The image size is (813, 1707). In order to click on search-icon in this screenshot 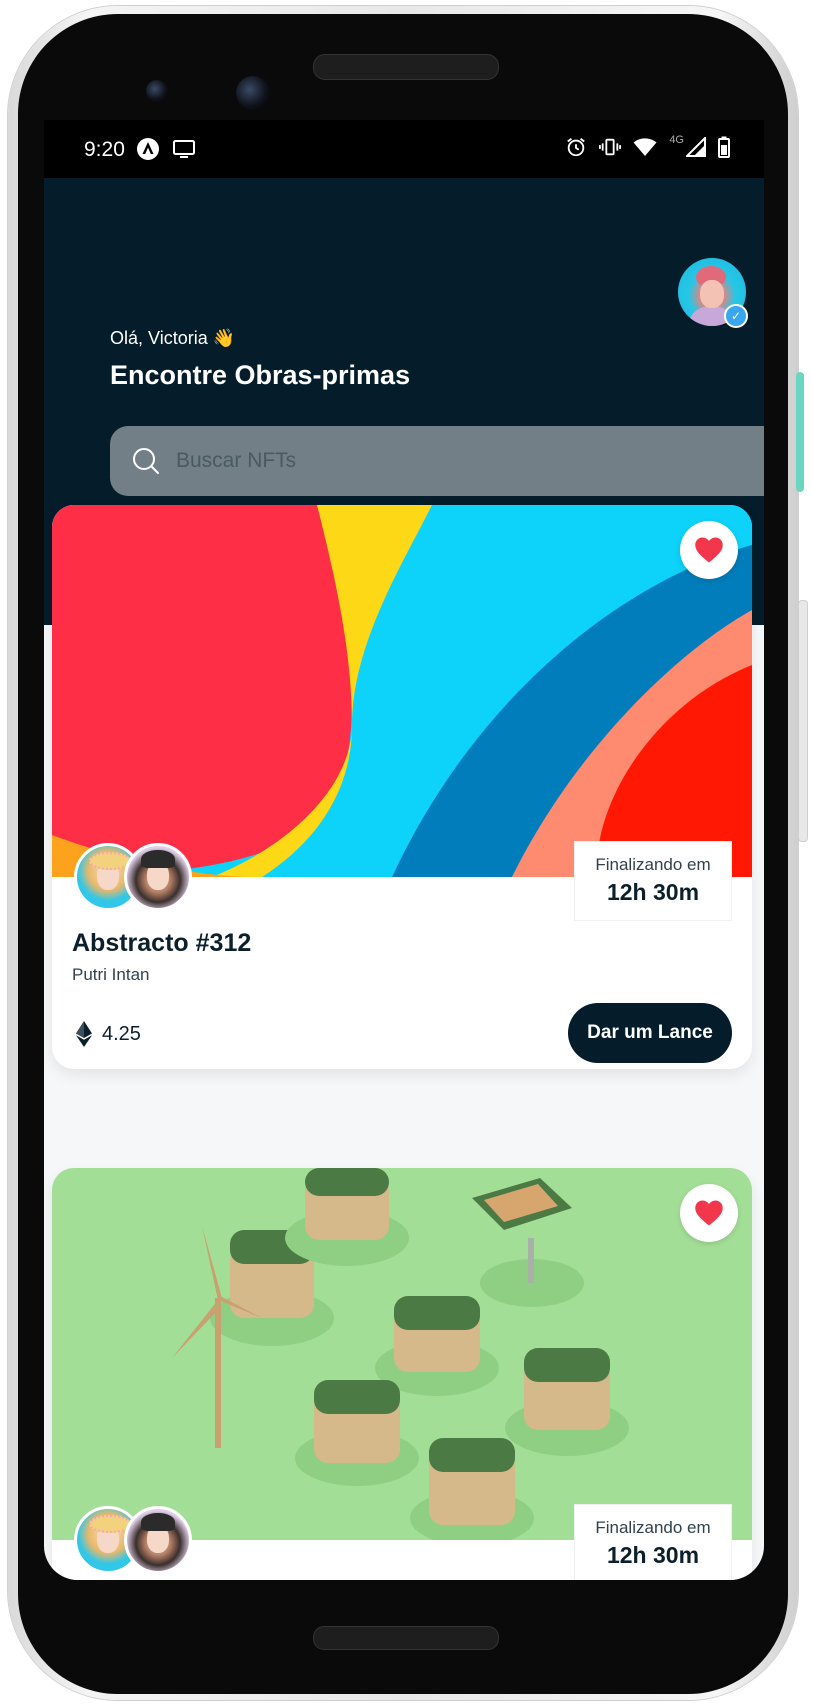, I will do `click(146, 461)`.